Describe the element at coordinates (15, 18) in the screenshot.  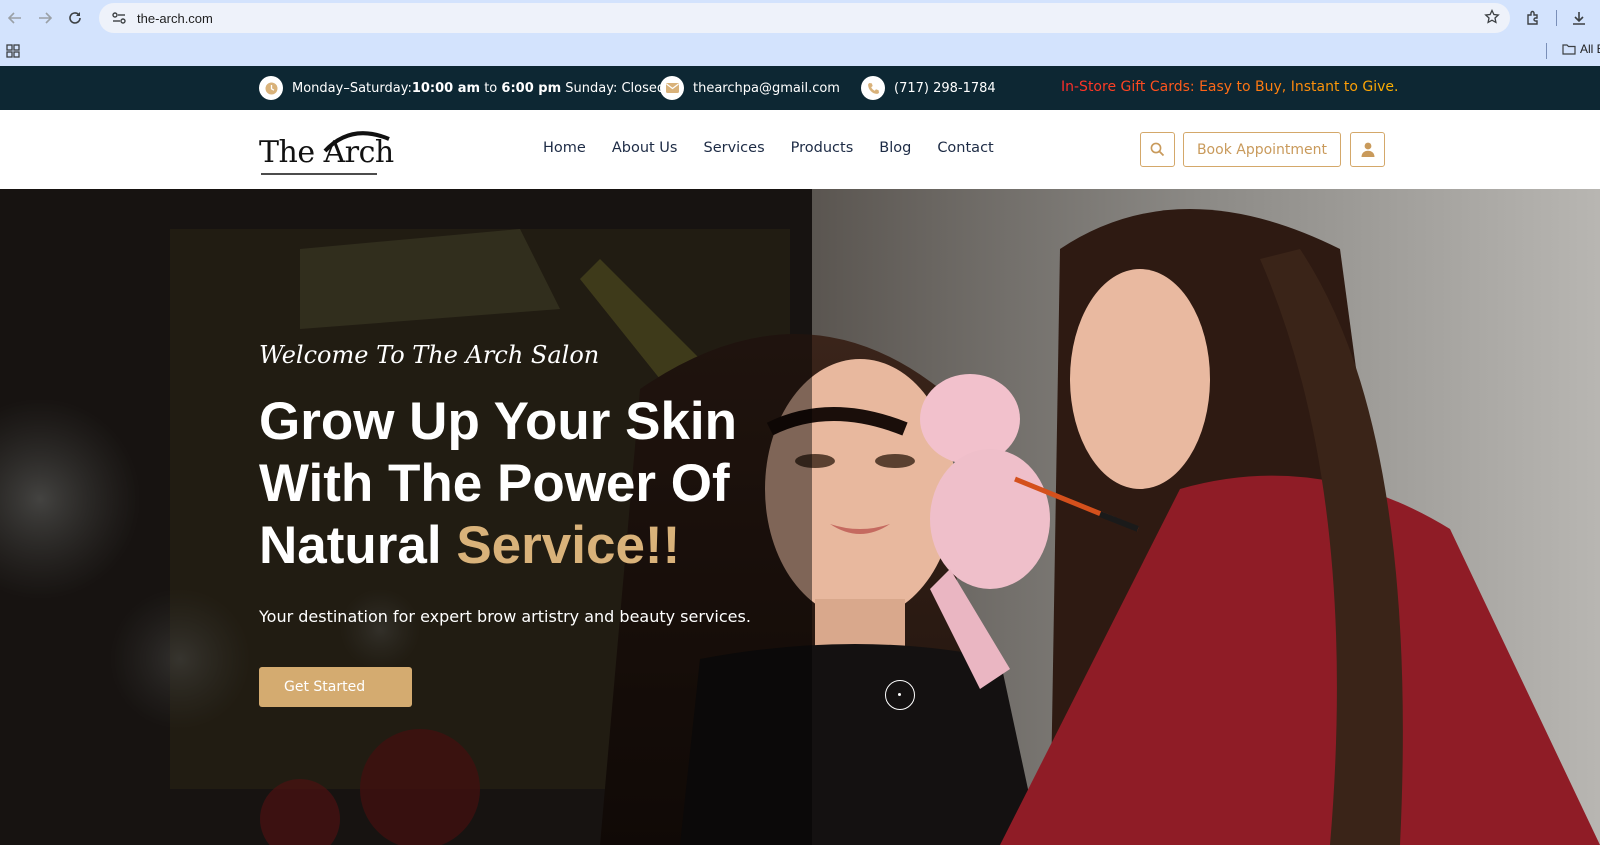
I see `back-icon` at that location.